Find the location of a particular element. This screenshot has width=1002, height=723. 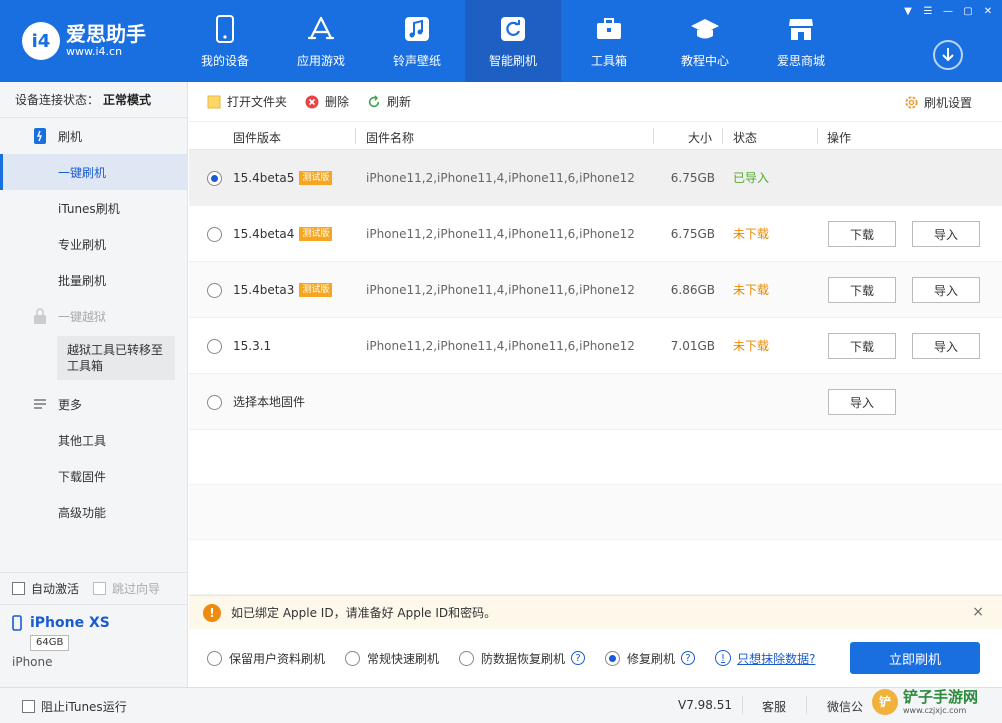

group-label: 刷机 is located at coordinates (70, 136).